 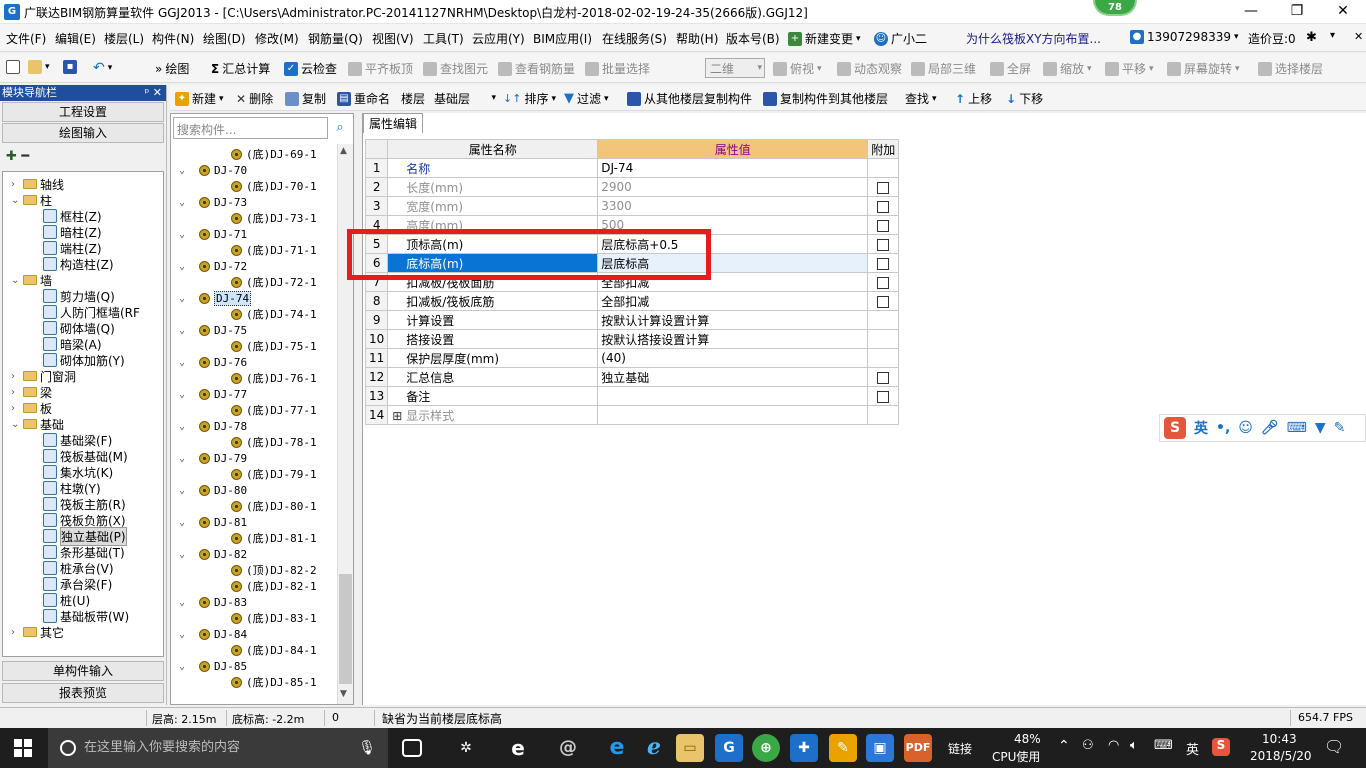 What do you see at coordinates (274, 506) in the screenshot?
I see `component-subnode: (底)DJ-80-1` at bounding box center [274, 506].